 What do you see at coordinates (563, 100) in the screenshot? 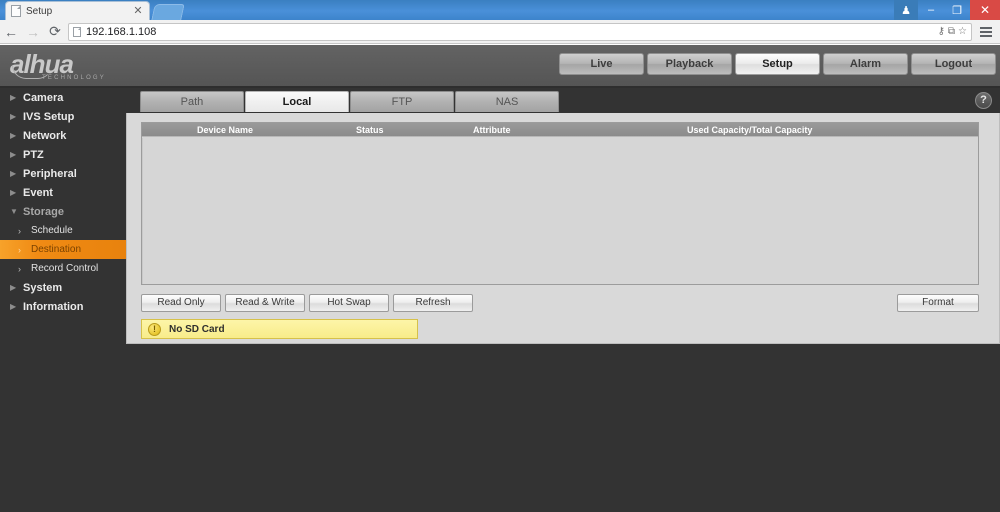
I see `content-tab-strip: Path Local FTP NAS ?` at bounding box center [563, 100].